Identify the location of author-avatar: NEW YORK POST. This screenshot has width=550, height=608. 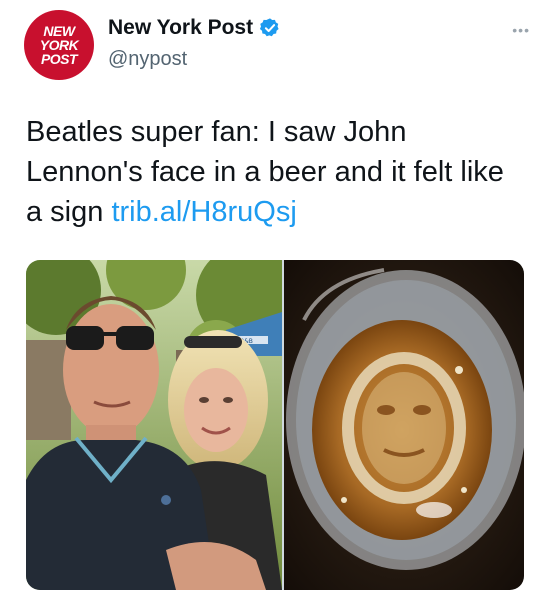
(59, 45).